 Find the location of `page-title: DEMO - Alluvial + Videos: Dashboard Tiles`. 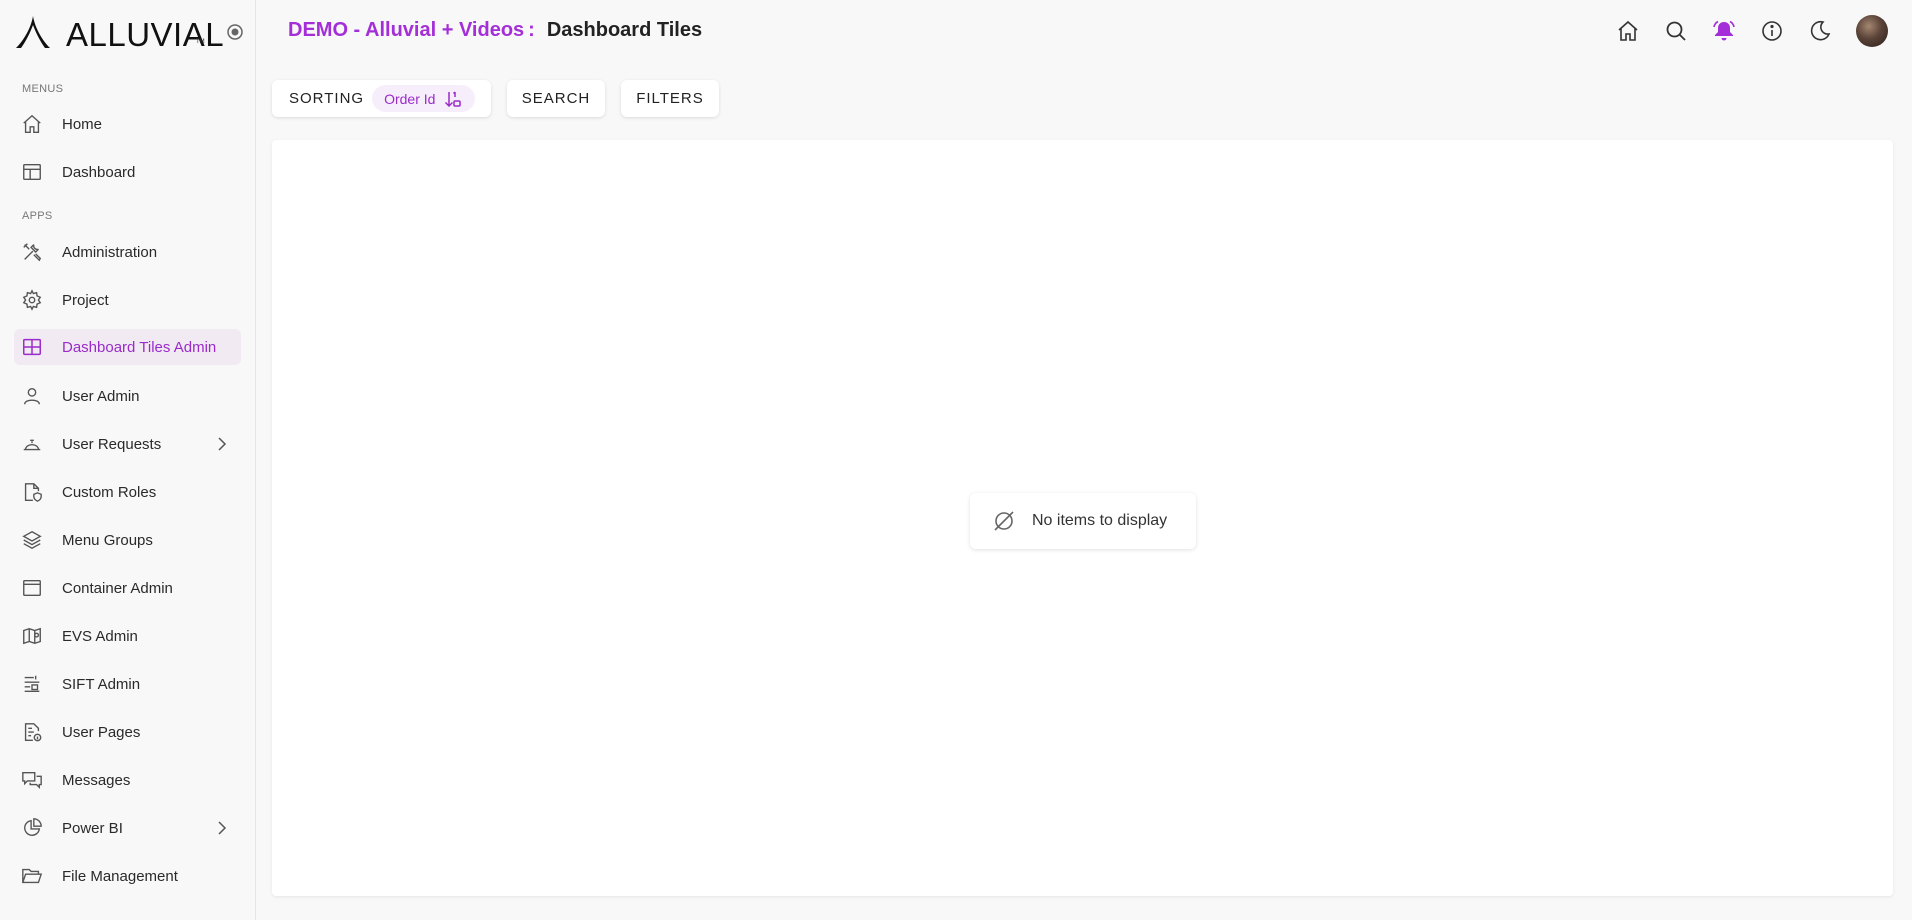

page-title: DEMO - Alluvial + Videos: Dashboard Tiles is located at coordinates (495, 30).